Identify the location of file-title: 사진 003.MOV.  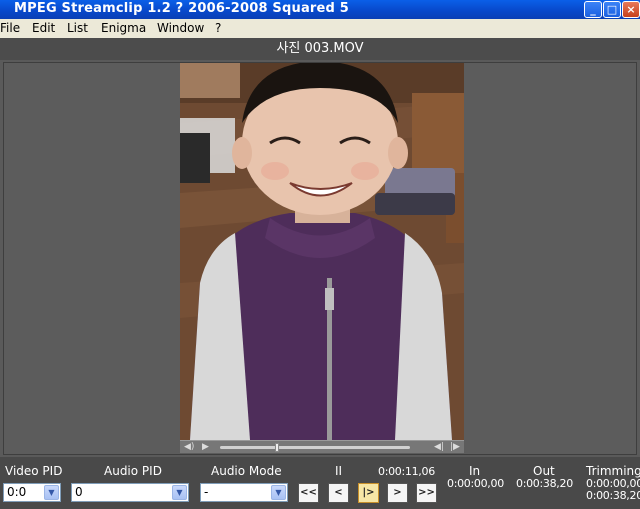
(320, 49).